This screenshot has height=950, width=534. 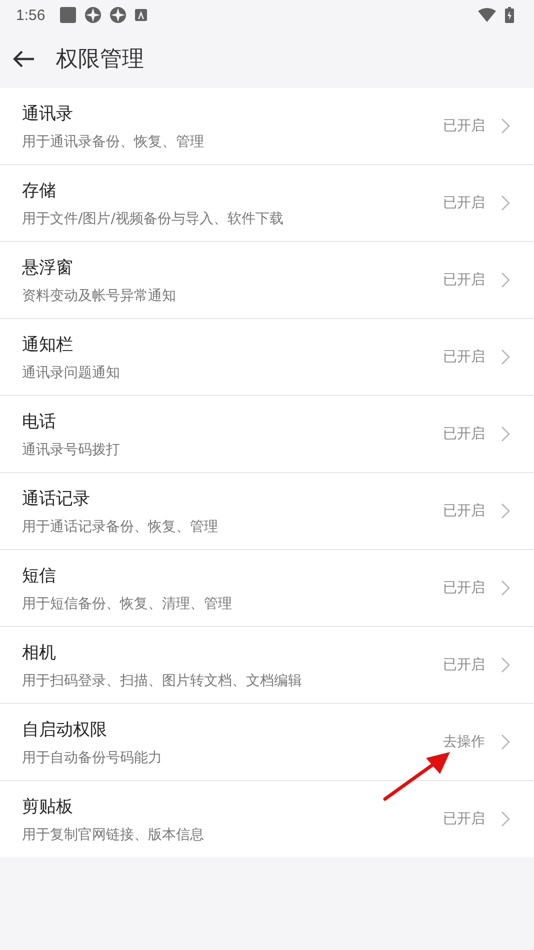 What do you see at coordinates (267, 280) in the screenshot?
I see `permission-row: 悬浮窗 资料变动及帐号异常通知 已开启` at bounding box center [267, 280].